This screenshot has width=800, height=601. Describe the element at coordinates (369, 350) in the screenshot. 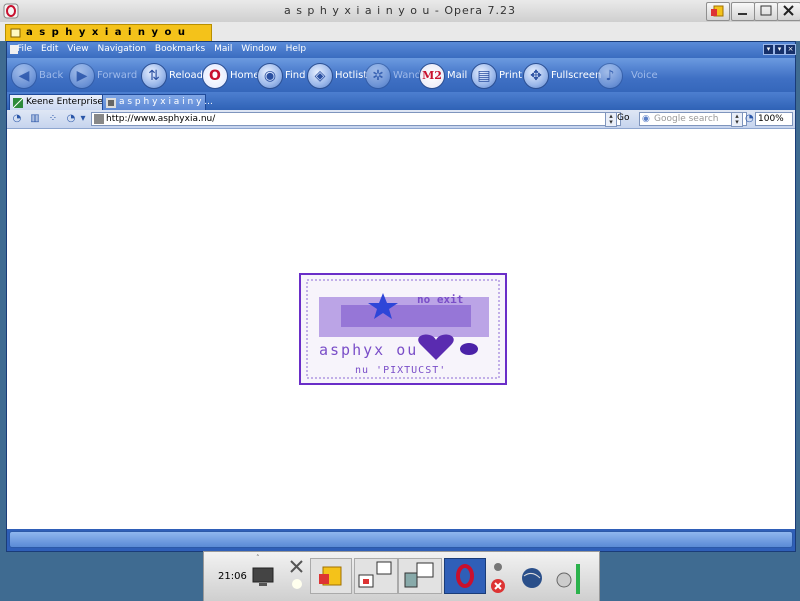

I see `logo-text-asphyx: asphyx ou` at that location.